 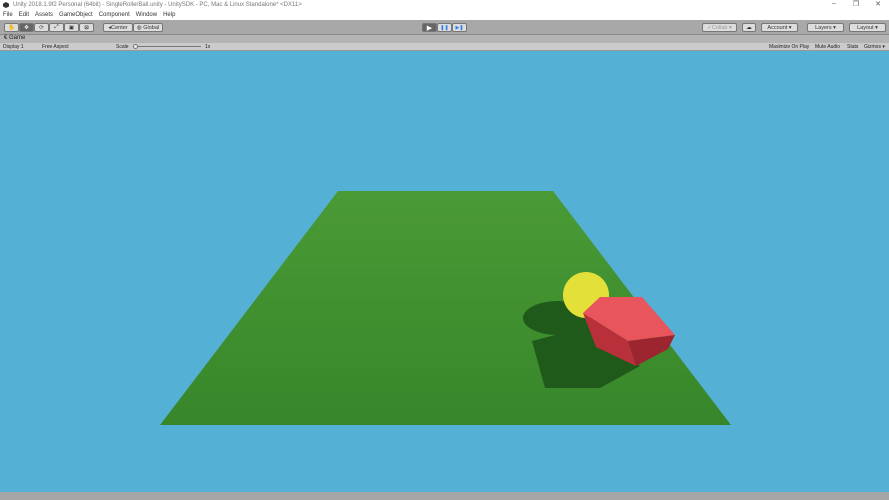 What do you see at coordinates (146, 15) in the screenshot?
I see `menu-window: Window` at bounding box center [146, 15].